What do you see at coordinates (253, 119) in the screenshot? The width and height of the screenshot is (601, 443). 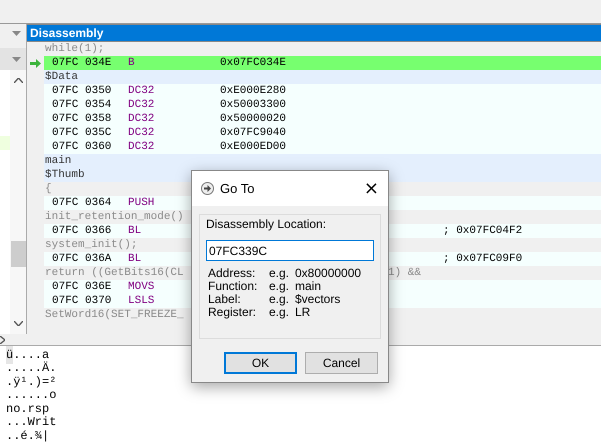 I see `operand: 0x50000020` at bounding box center [253, 119].